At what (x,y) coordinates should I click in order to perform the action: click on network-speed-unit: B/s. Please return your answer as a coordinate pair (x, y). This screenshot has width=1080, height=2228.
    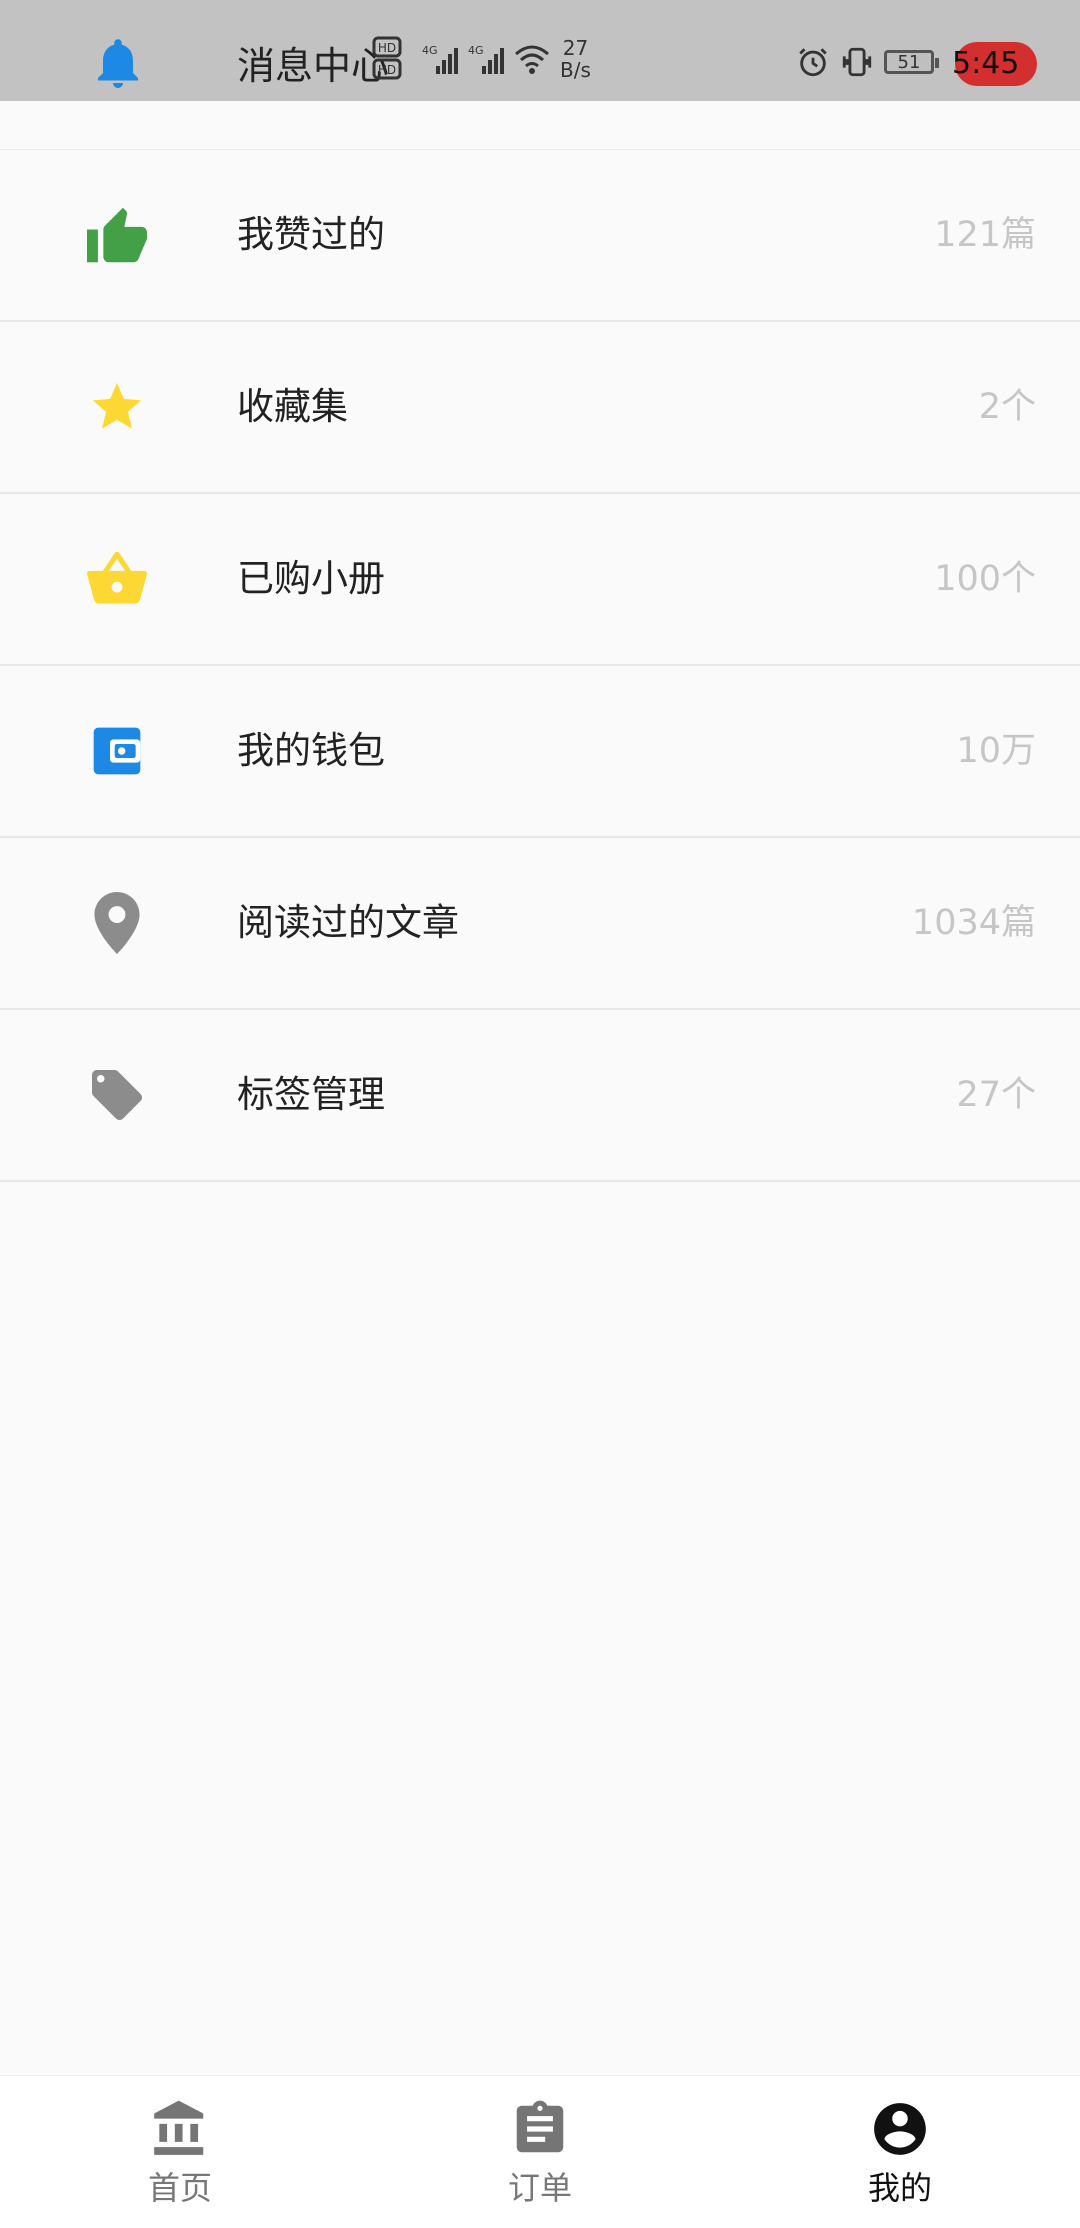
    Looking at the image, I should click on (575, 70).